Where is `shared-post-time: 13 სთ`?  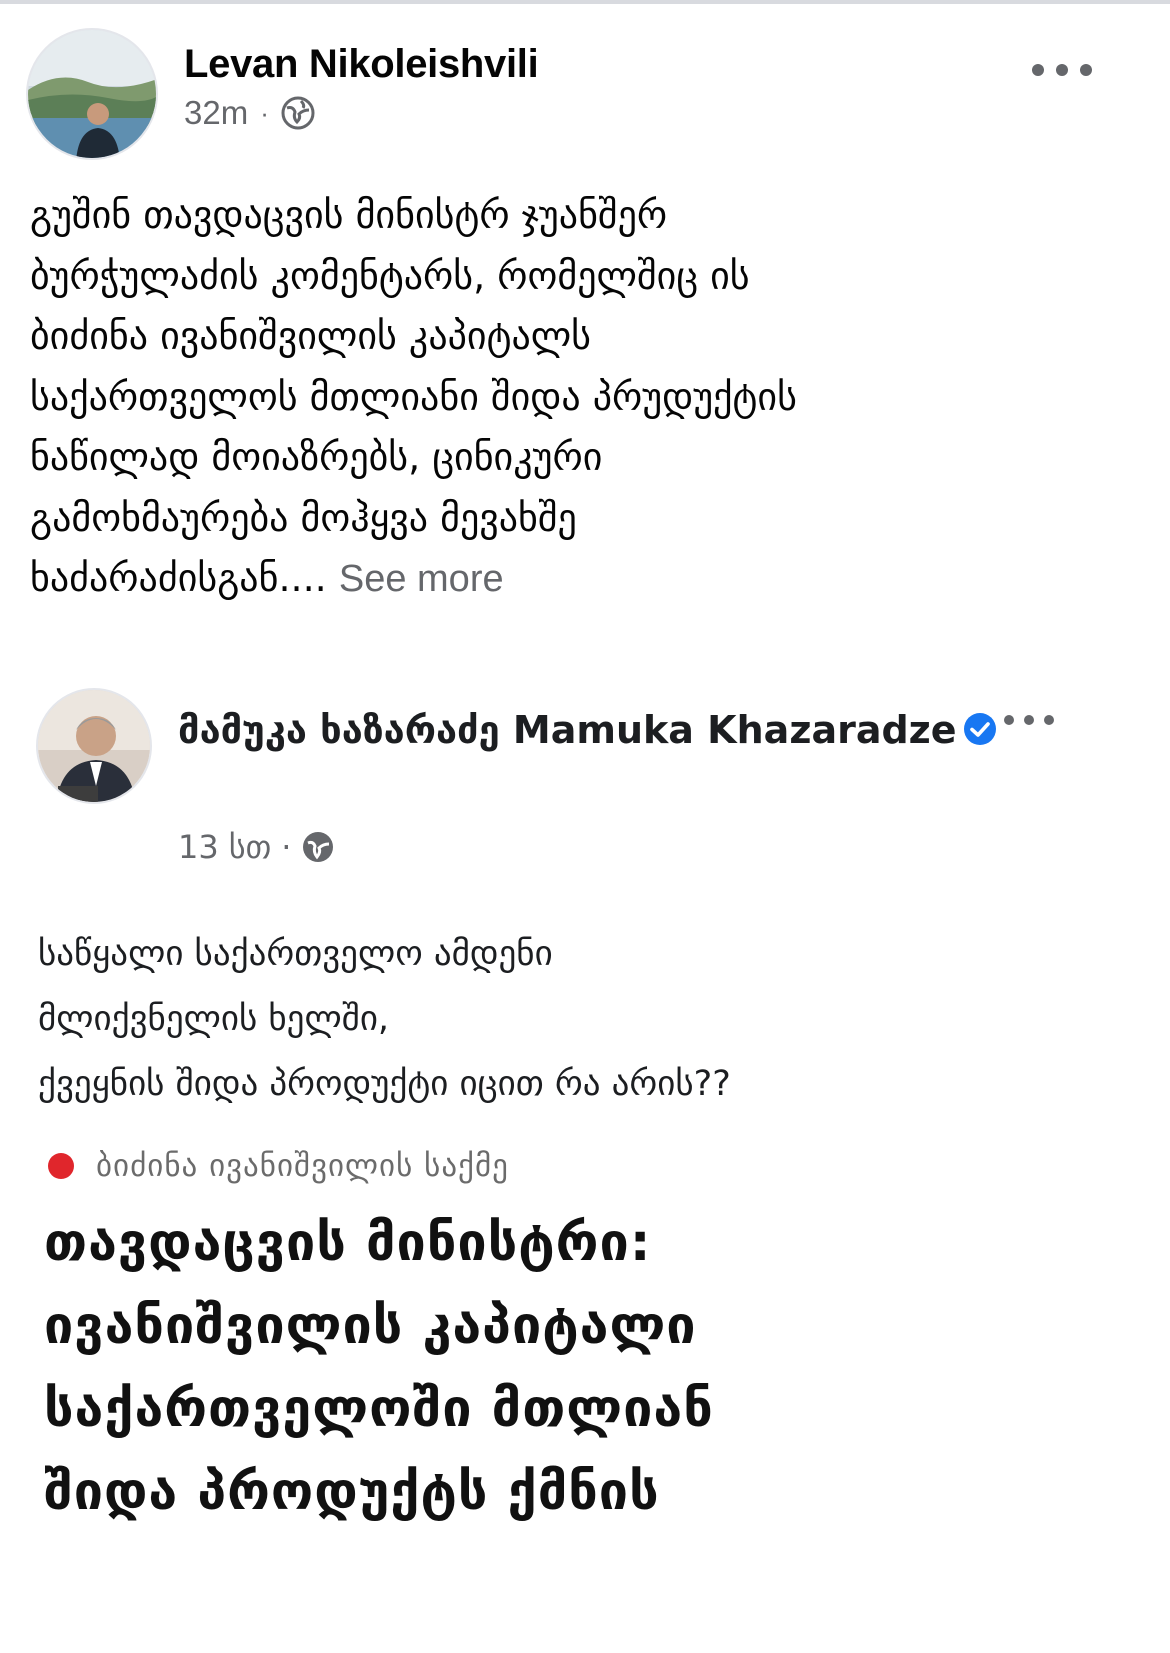 shared-post-time: 13 სთ is located at coordinates (224, 847).